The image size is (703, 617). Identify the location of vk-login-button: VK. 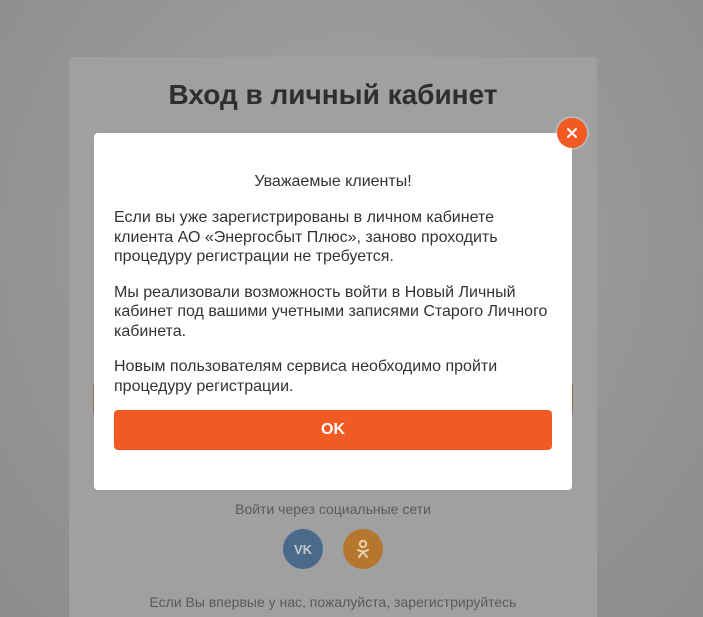
(303, 549).